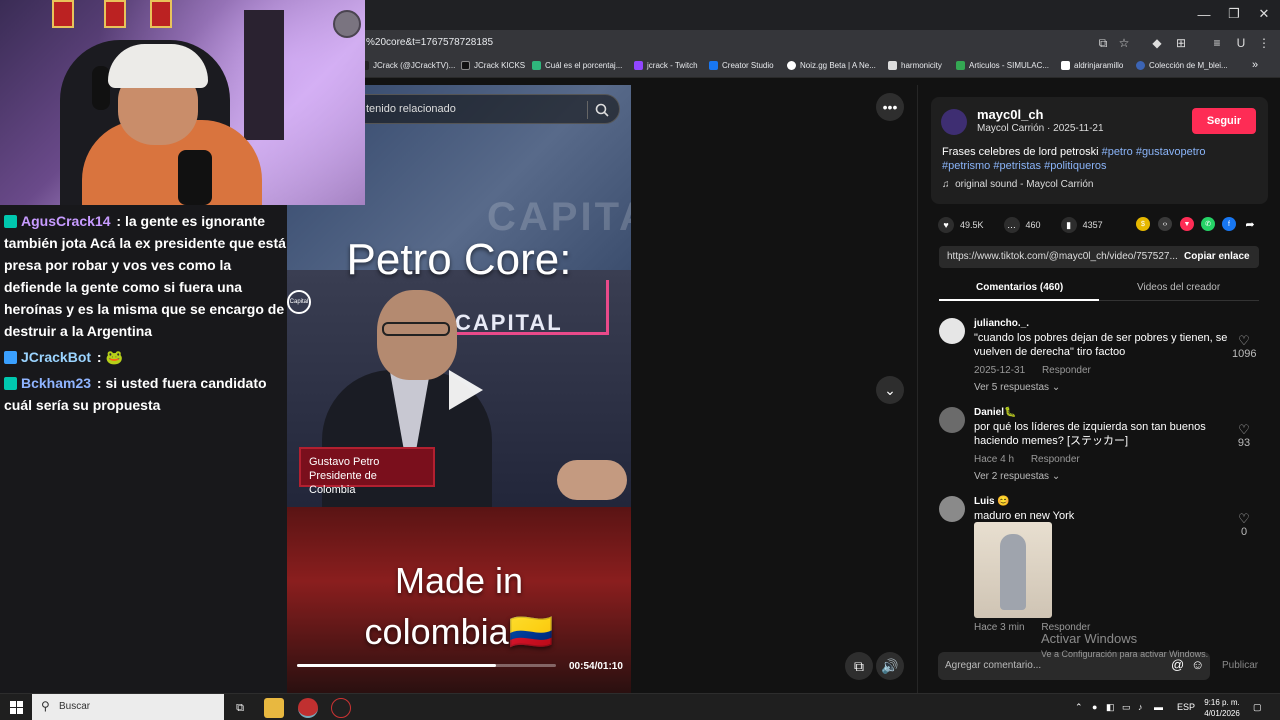 The height and width of the screenshot is (720, 1280). I want to click on comment-like: ♡ 1096, so click(1244, 347).